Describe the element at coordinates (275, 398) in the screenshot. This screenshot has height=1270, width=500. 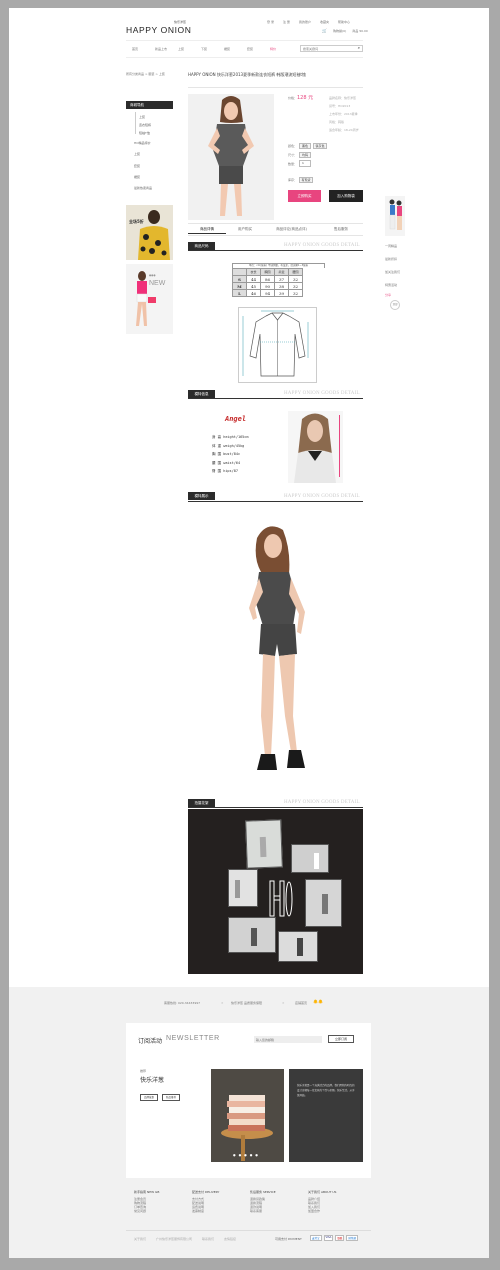
I see `section-divider` at that location.